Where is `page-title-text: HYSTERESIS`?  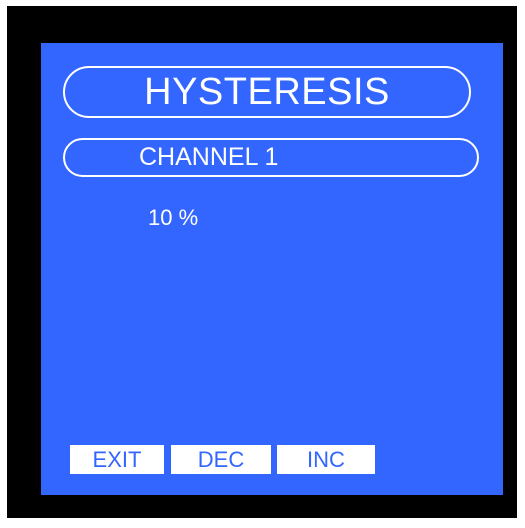 page-title-text: HYSTERESIS is located at coordinates (267, 91).